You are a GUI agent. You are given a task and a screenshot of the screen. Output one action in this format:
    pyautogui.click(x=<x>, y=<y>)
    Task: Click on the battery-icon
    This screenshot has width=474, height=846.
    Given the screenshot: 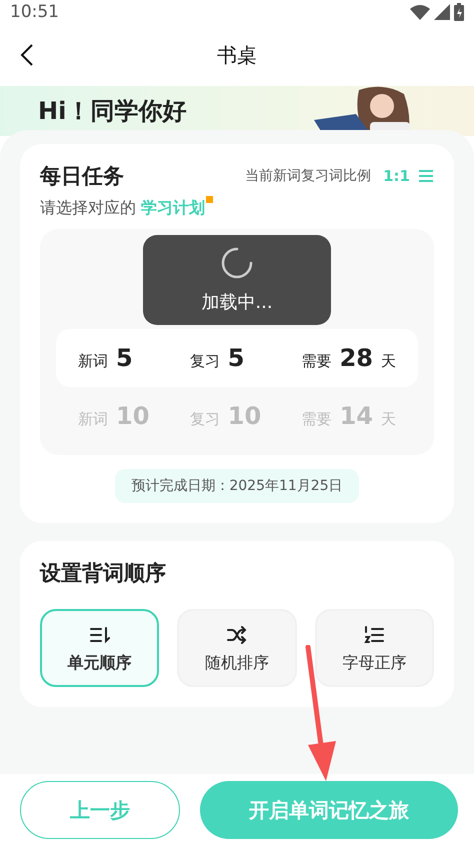 What is the action you would take?
    pyautogui.click(x=459, y=12)
    